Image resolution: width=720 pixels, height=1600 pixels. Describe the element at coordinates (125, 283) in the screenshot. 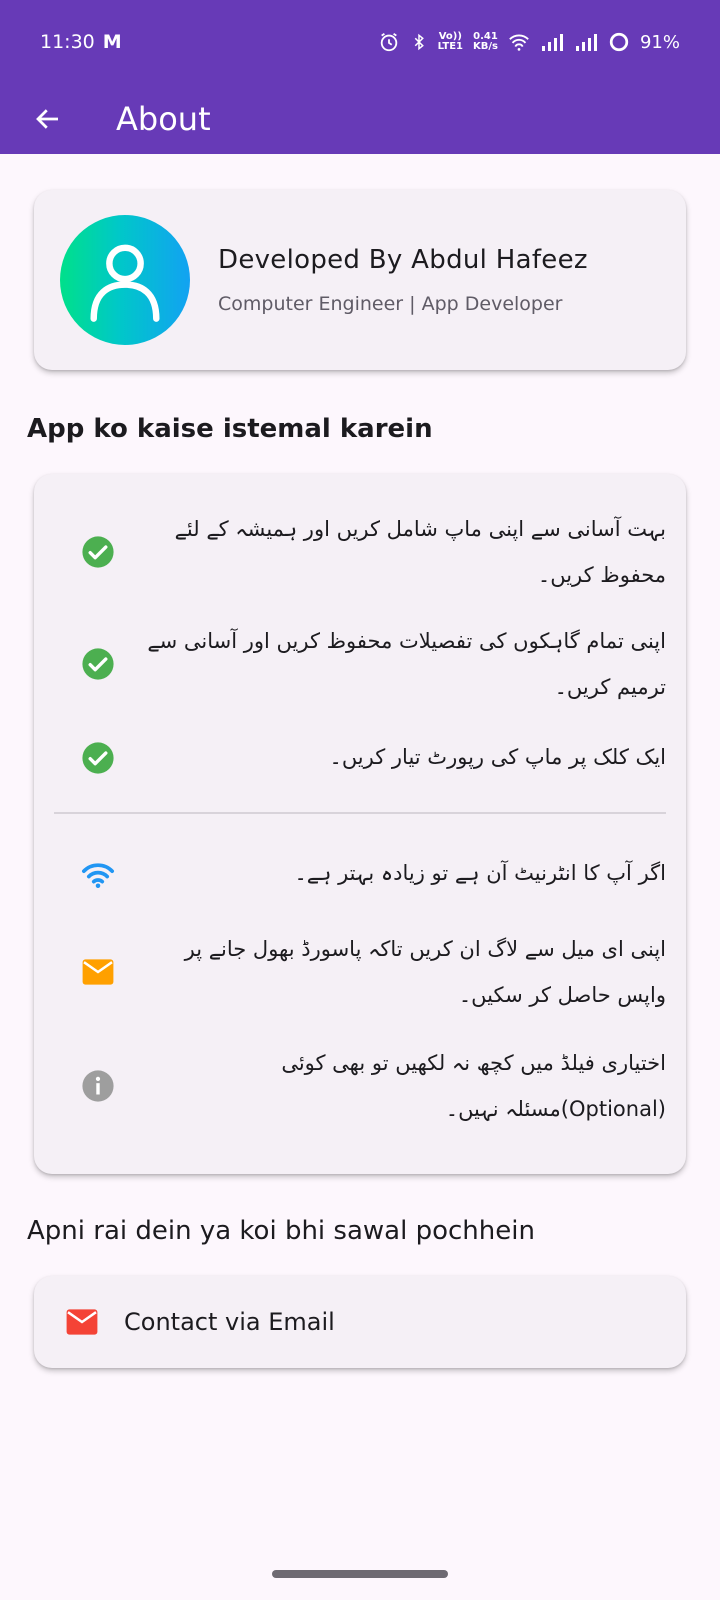

I see `person-icon` at that location.